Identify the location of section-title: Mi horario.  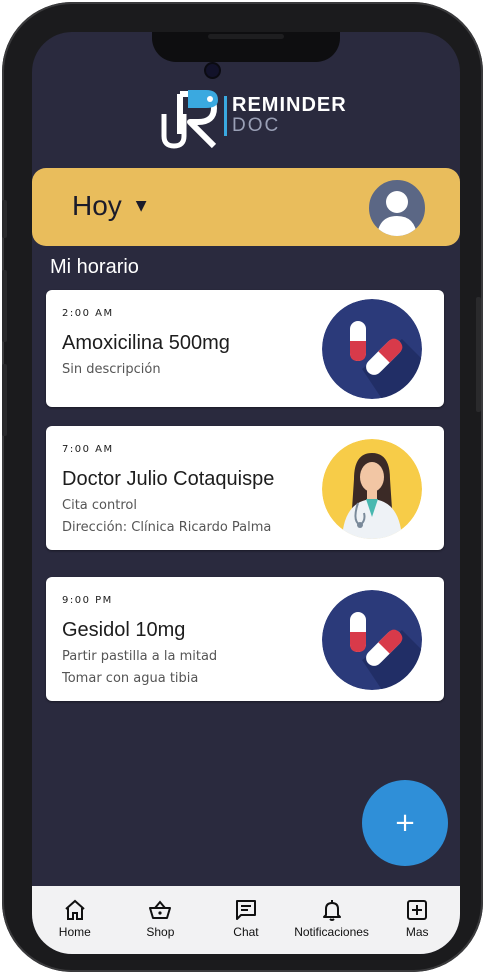
(94, 267).